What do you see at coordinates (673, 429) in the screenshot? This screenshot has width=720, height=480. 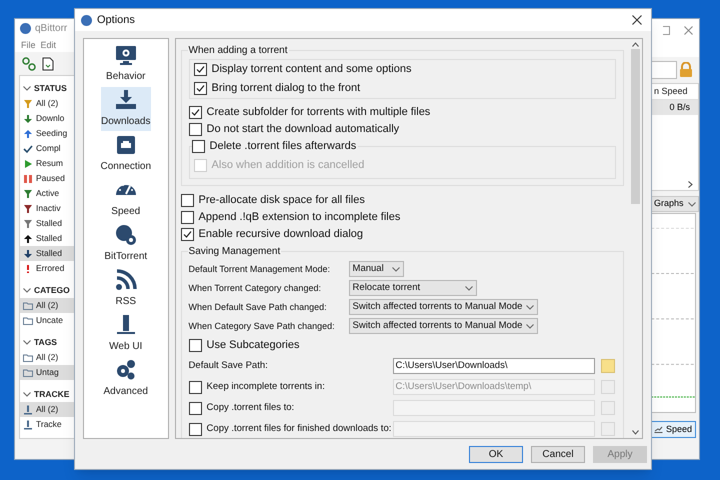 I see `speed-tab: Speed` at bounding box center [673, 429].